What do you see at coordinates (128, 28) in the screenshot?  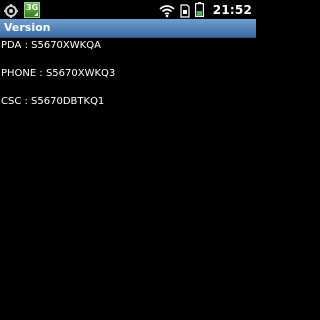 I see `title-bar: Version` at bounding box center [128, 28].